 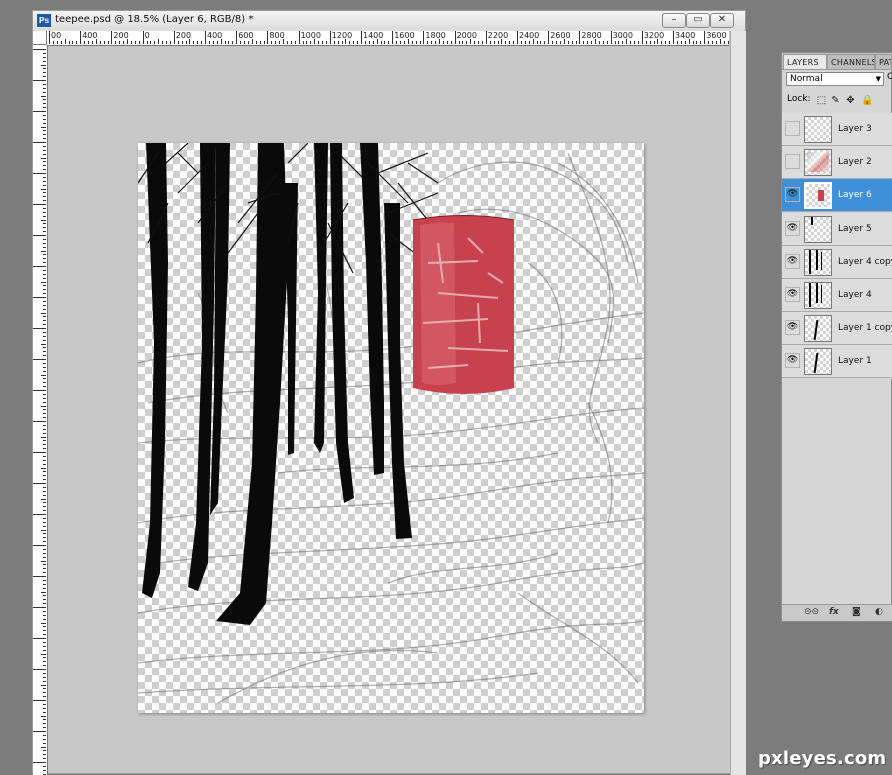 What do you see at coordinates (463, 304) in the screenshot?
I see `red-cylinder` at bounding box center [463, 304].